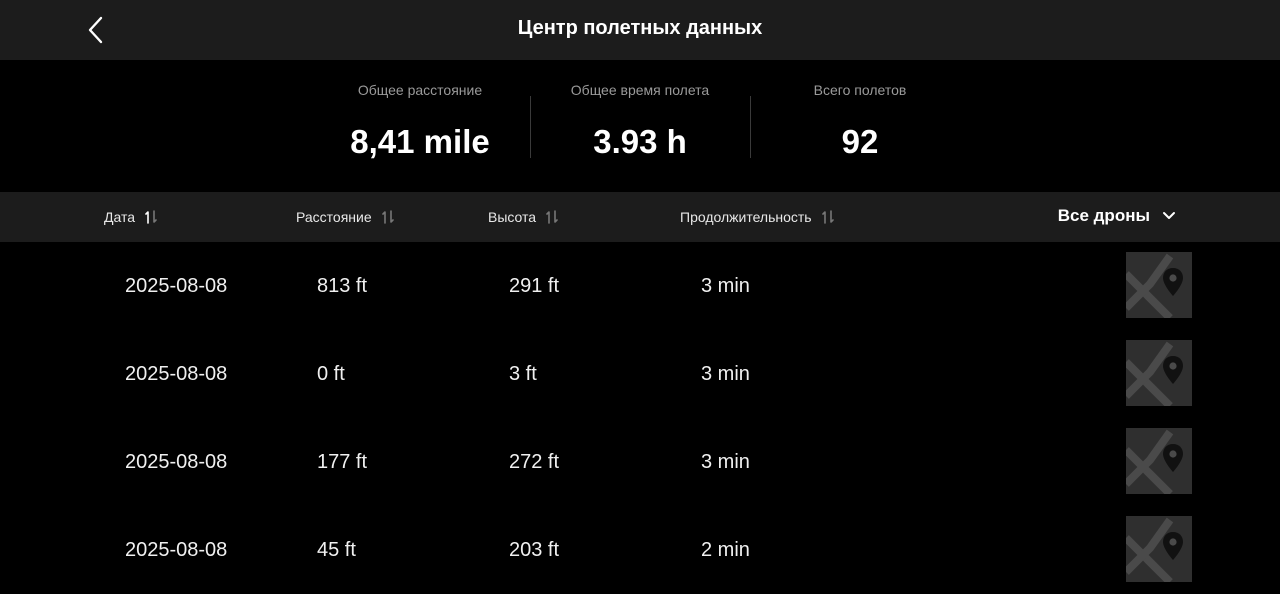  Describe the element at coordinates (1103, 215) in the screenshot. I see `drone-filter-label: Все дроны` at that location.